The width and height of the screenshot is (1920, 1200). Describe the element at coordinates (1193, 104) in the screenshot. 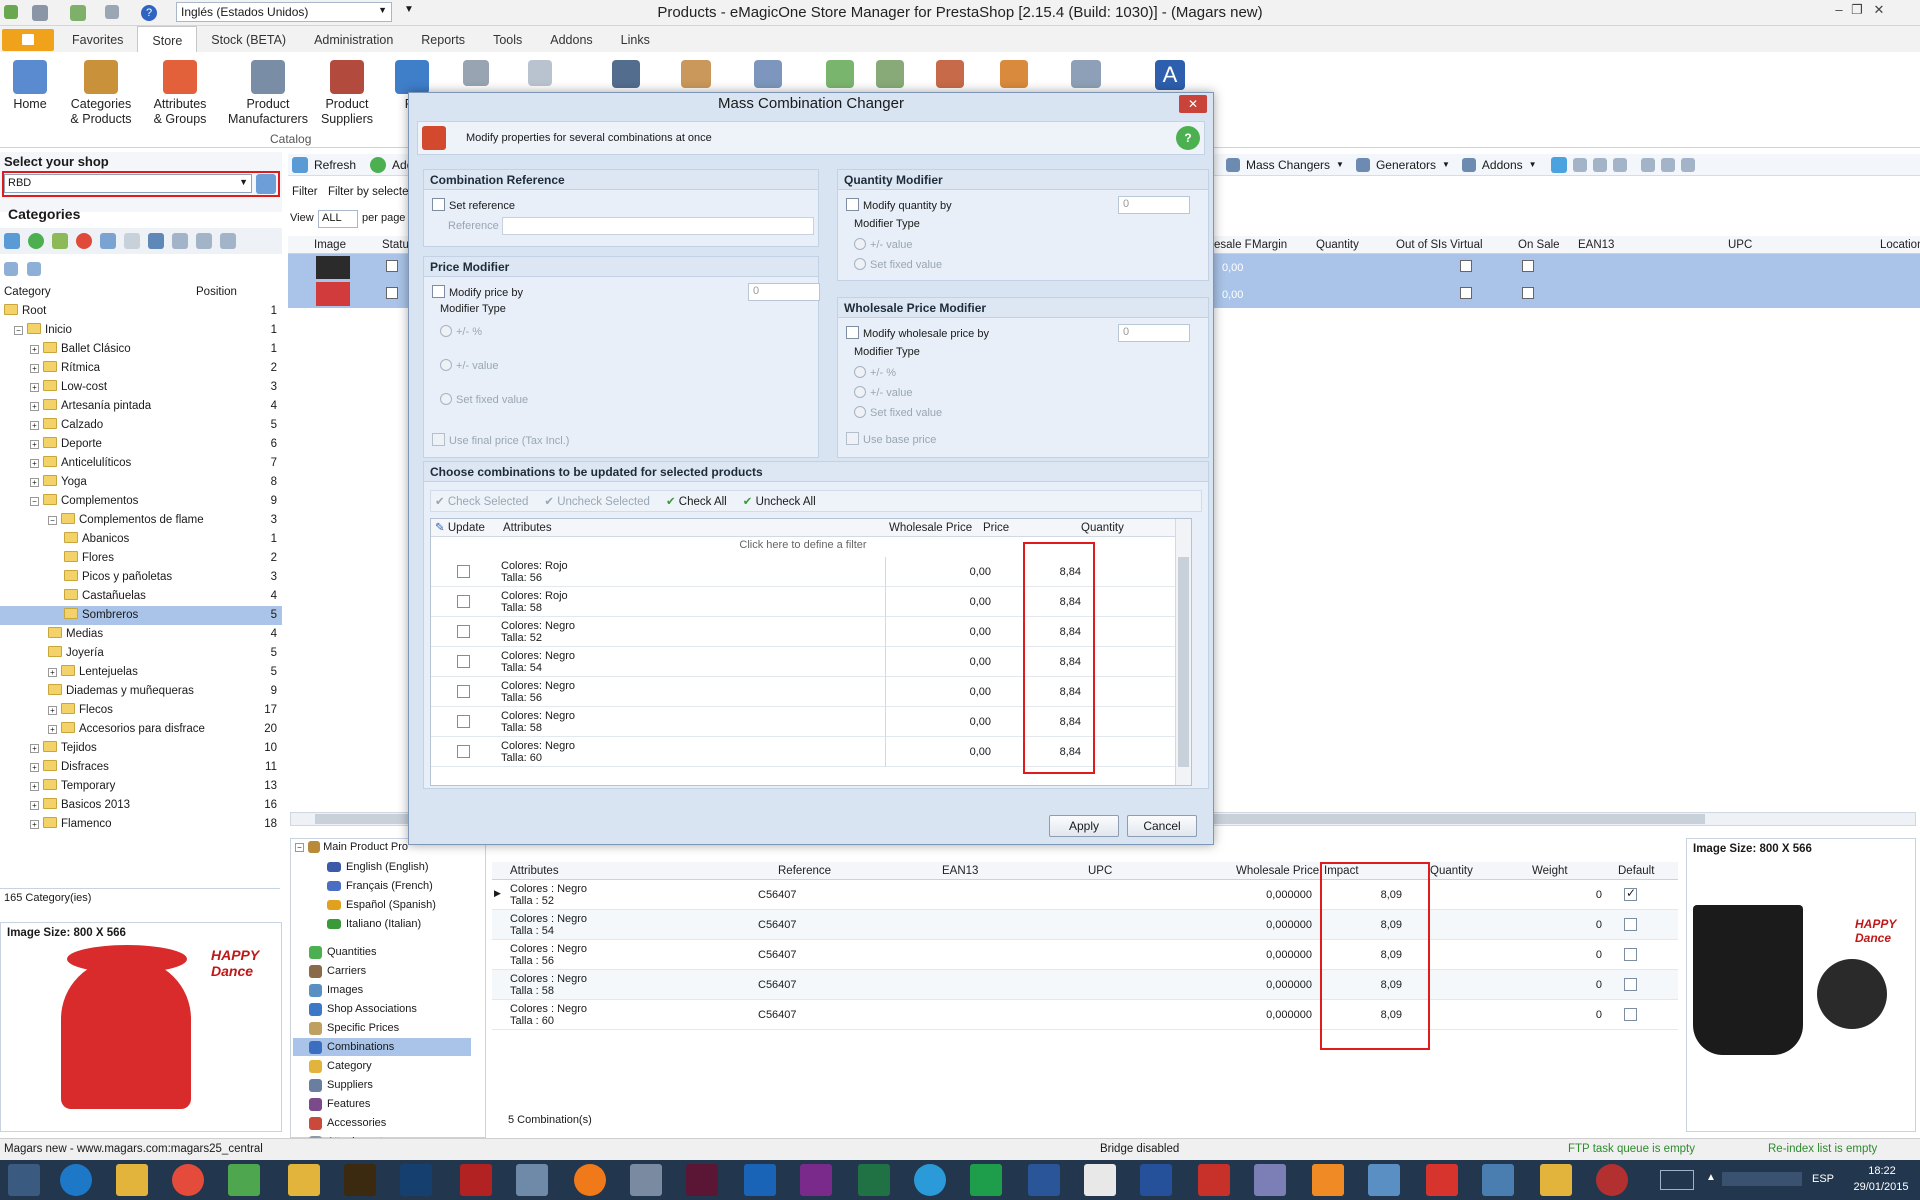

I see `dialog-close-button: ✕` at that location.